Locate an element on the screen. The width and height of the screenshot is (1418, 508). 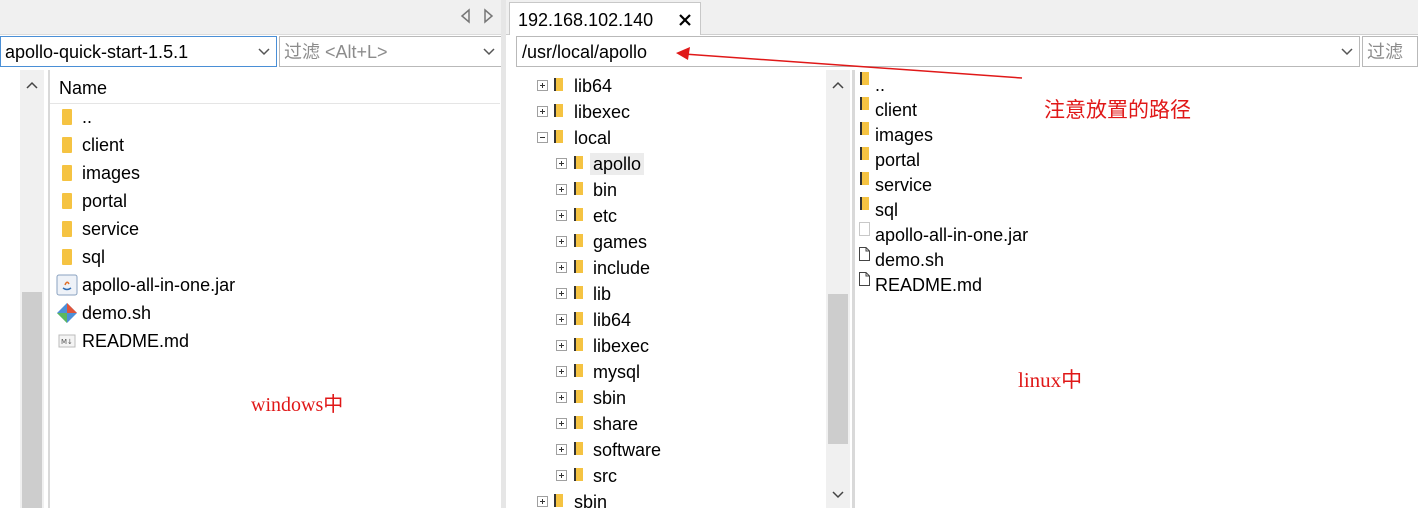
remote-list-item-parent: .. is located at coordinates (1137, 82).